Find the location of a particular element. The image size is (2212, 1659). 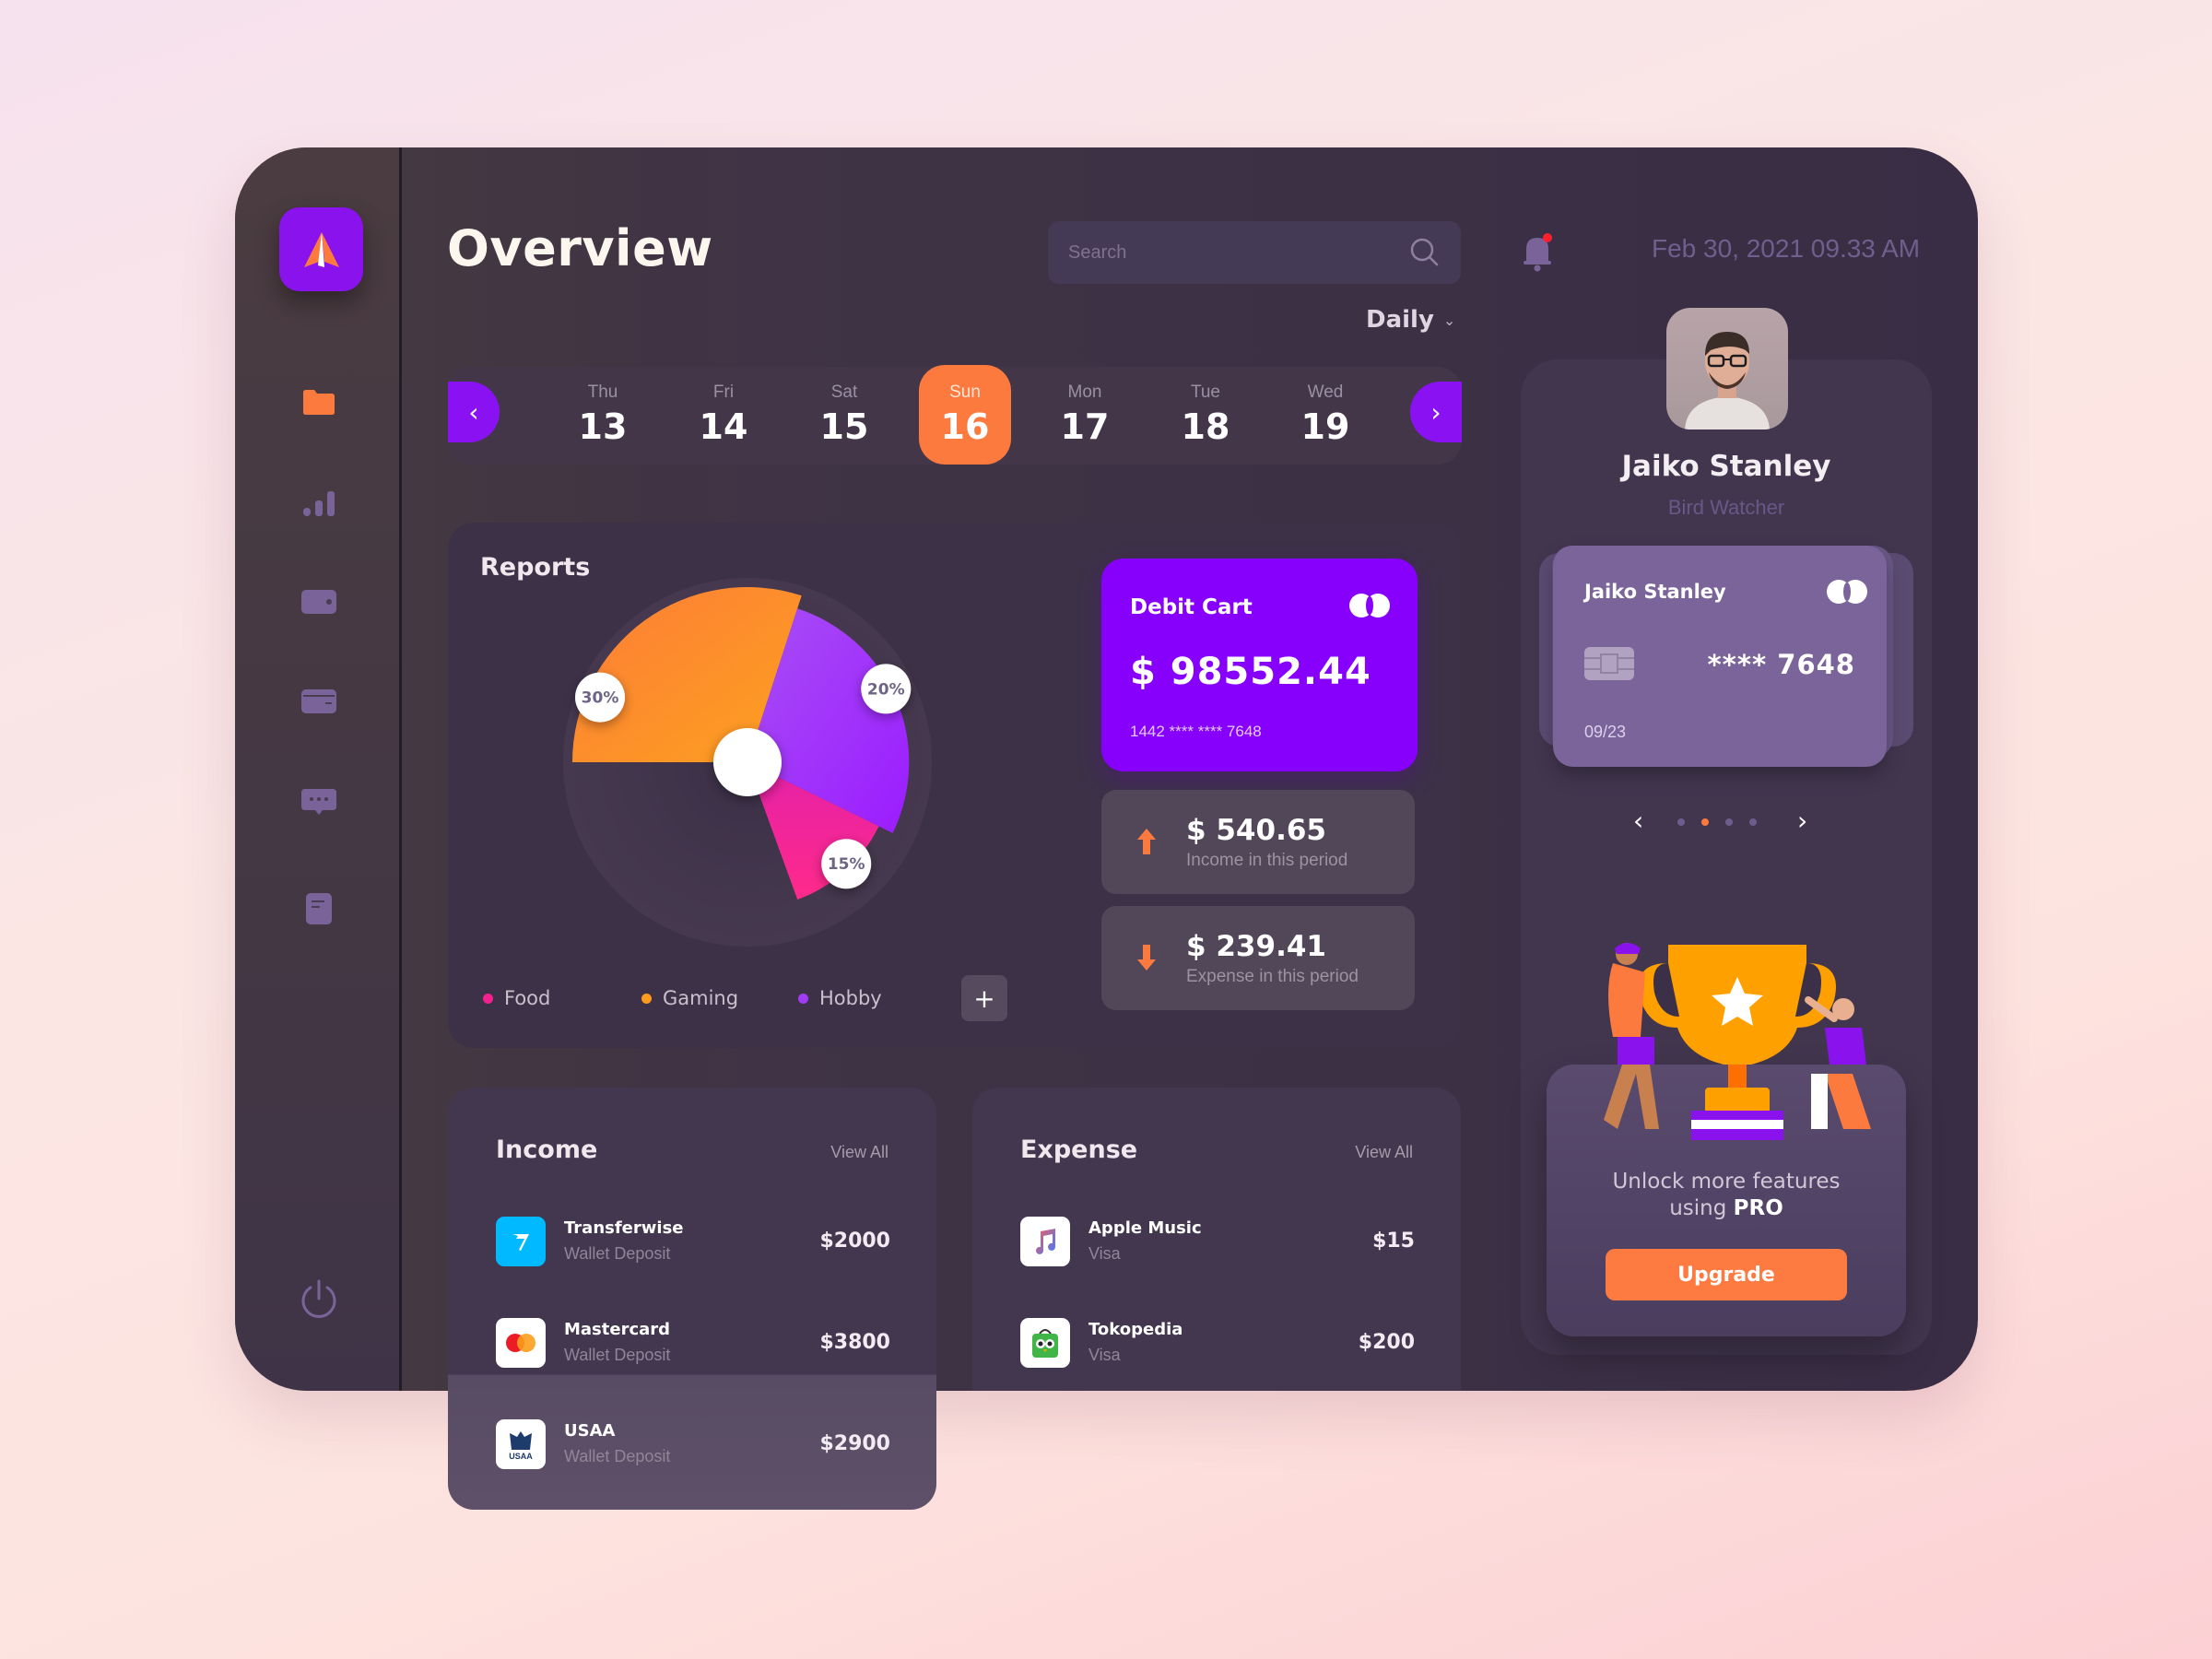

expense-view-all-link: View All is located at coordinates (1384, 1152).